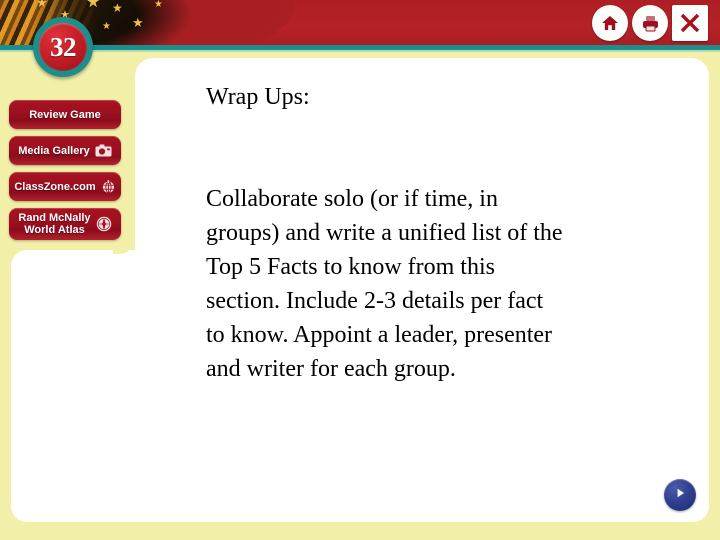  I want to click on window-controls, so click(650, 23).